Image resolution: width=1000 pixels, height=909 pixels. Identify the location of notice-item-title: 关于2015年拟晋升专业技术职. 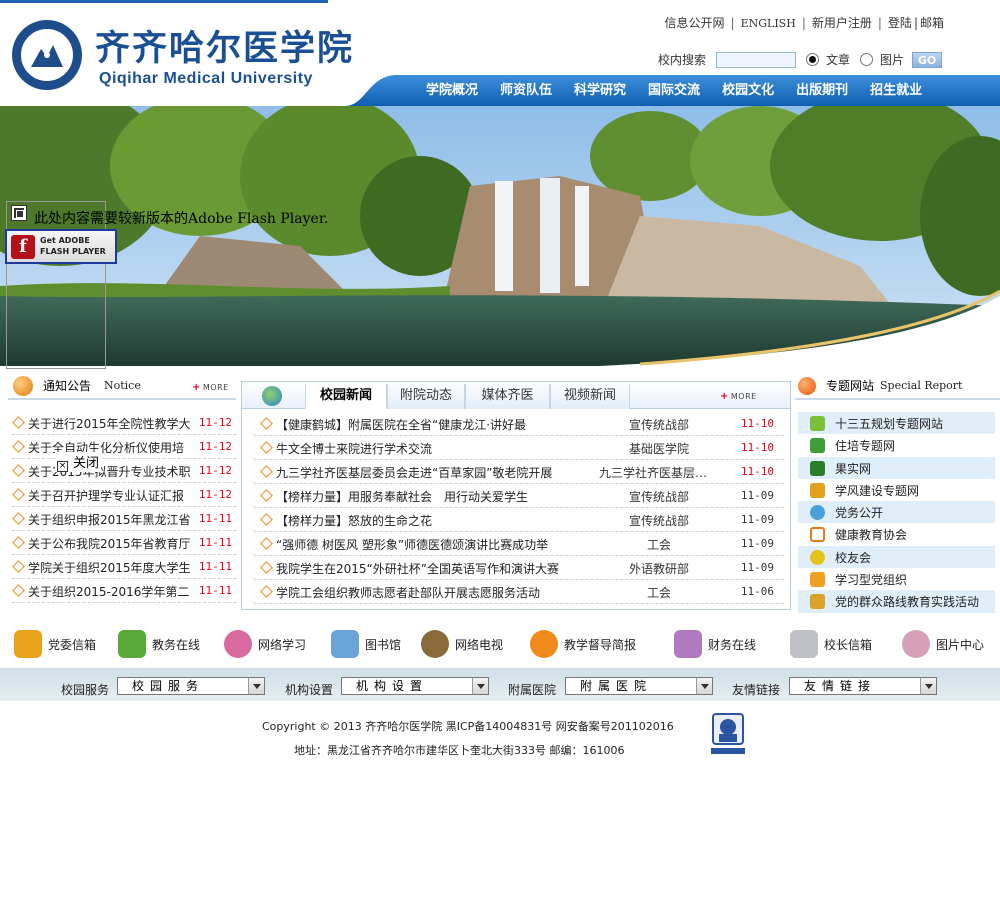
(109, 472).